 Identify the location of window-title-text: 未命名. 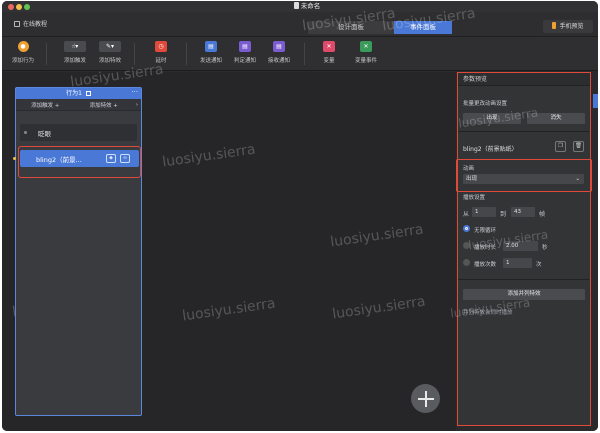
(310, 6).